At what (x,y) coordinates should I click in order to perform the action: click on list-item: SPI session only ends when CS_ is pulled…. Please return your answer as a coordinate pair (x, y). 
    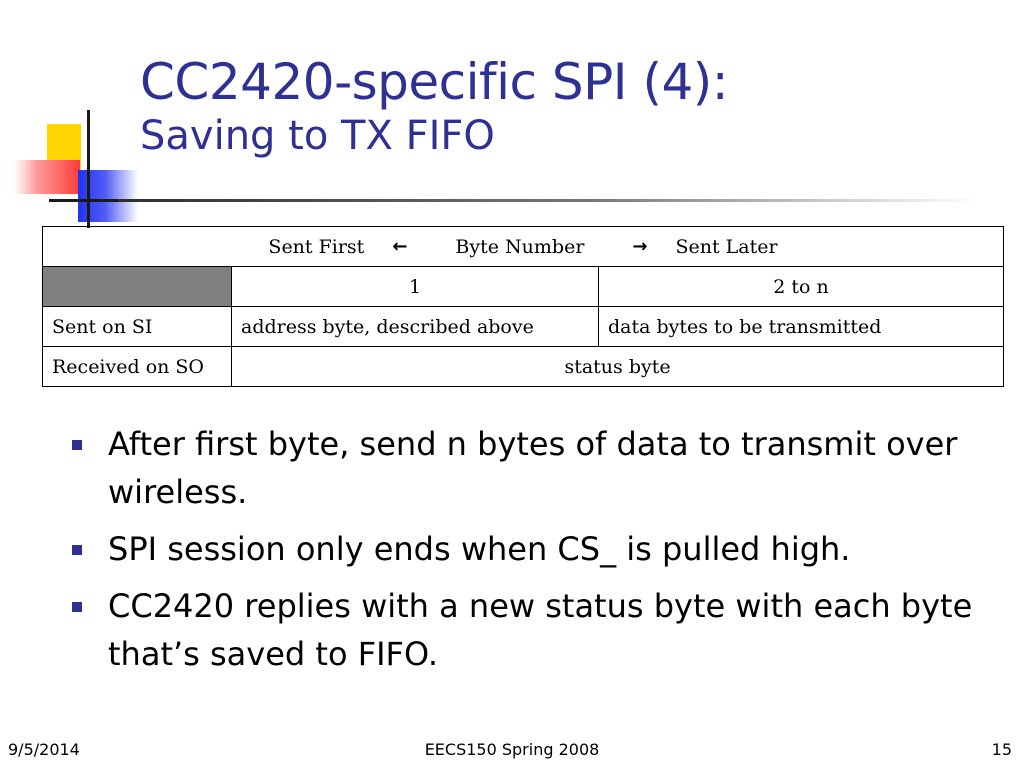
    Looking at the image, I should click on (530, 549).